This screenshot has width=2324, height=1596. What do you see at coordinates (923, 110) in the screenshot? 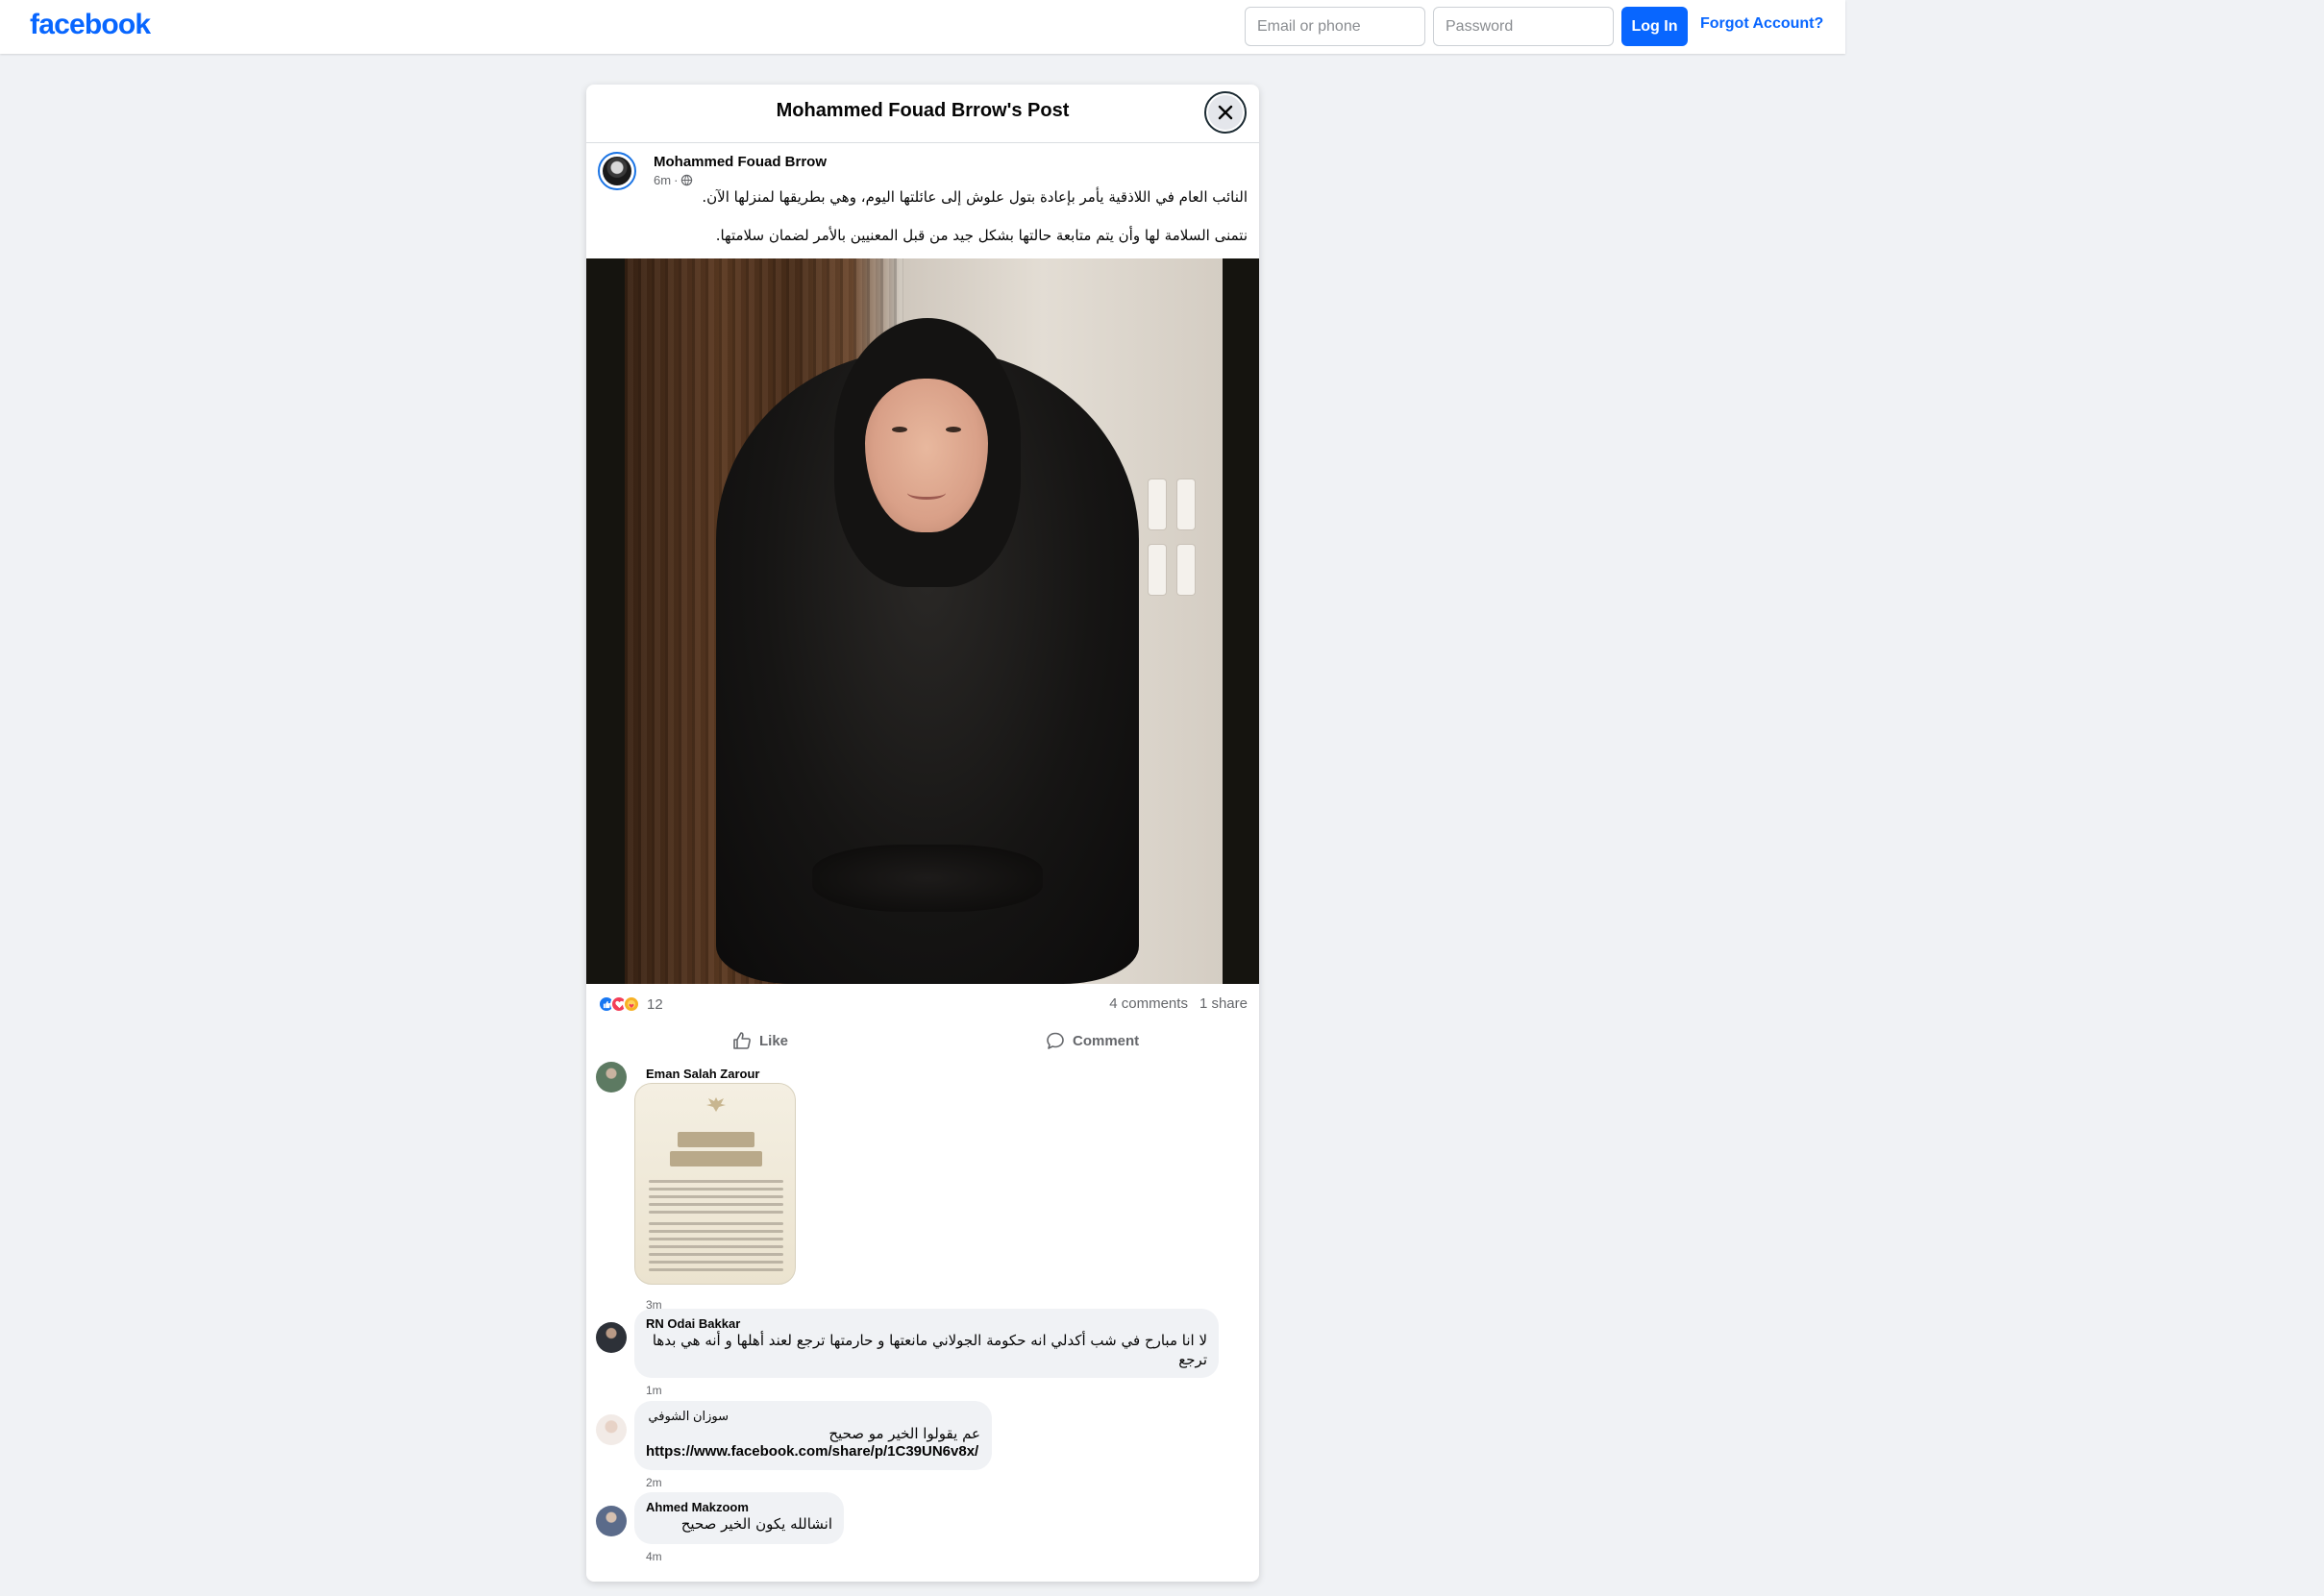
I see `dialog-title: Mohammed Fouad Brrow's Post` at bounding box center [923, 110].